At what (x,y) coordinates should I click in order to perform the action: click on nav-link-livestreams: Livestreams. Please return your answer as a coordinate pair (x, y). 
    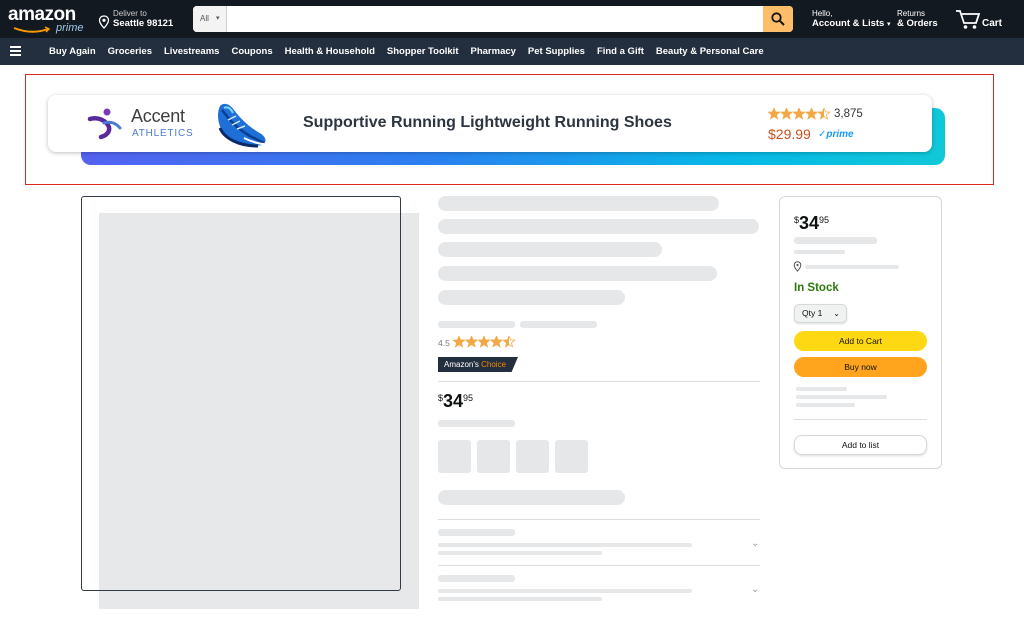
    Looking at the image, I should click on (191, 51).